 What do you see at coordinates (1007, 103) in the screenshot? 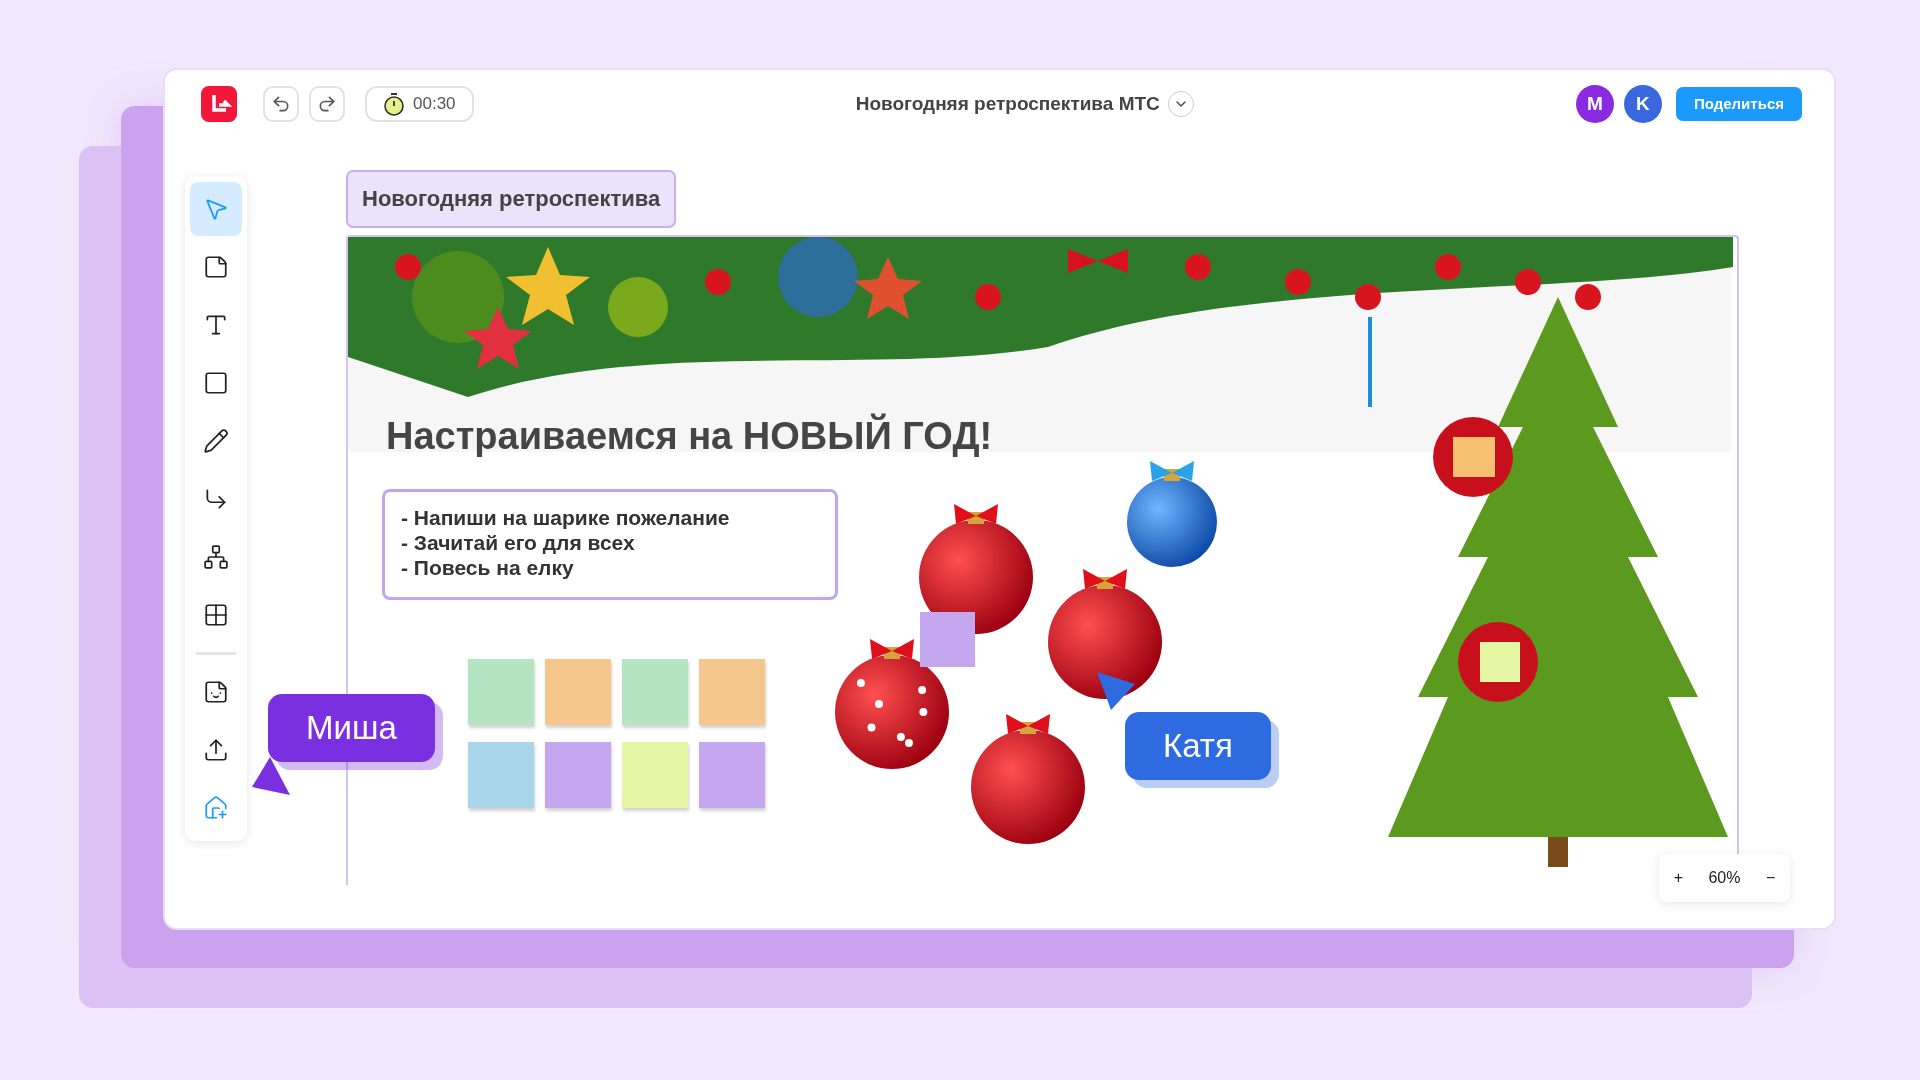
I see `board-title: Новогодняя ретроспектива МТС` at bounding box center [1007, 103].